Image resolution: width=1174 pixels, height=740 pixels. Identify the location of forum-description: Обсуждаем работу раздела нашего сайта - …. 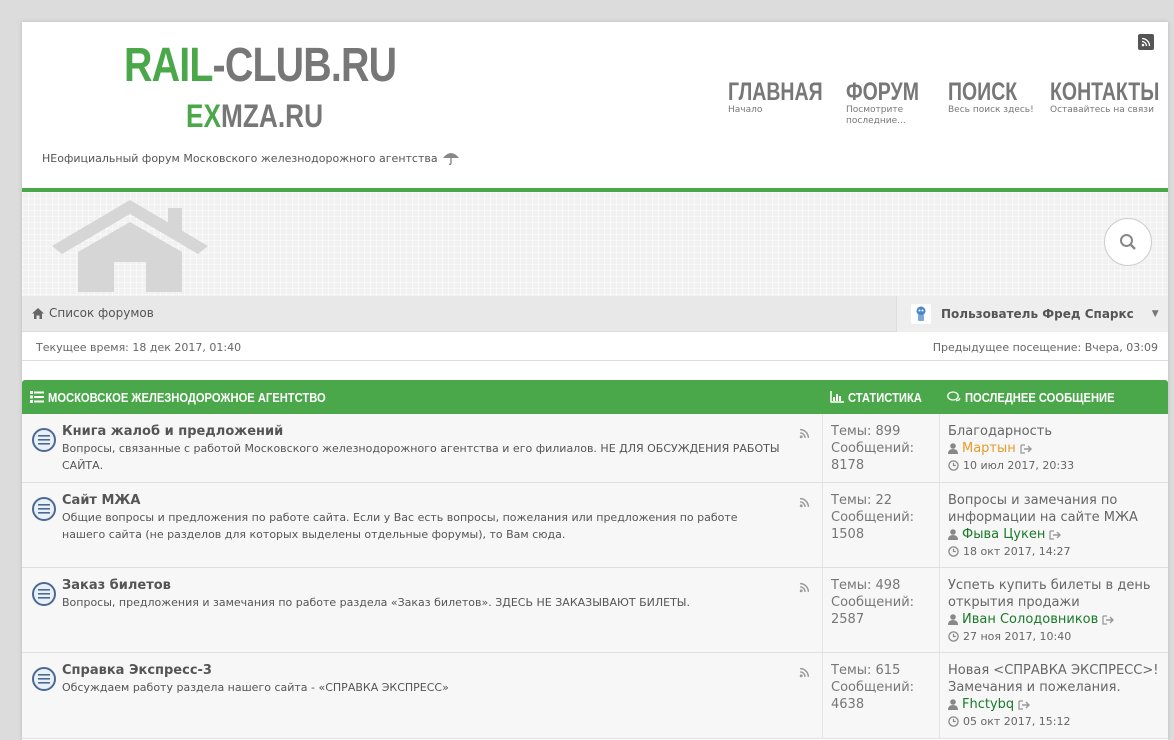
(255, 687).